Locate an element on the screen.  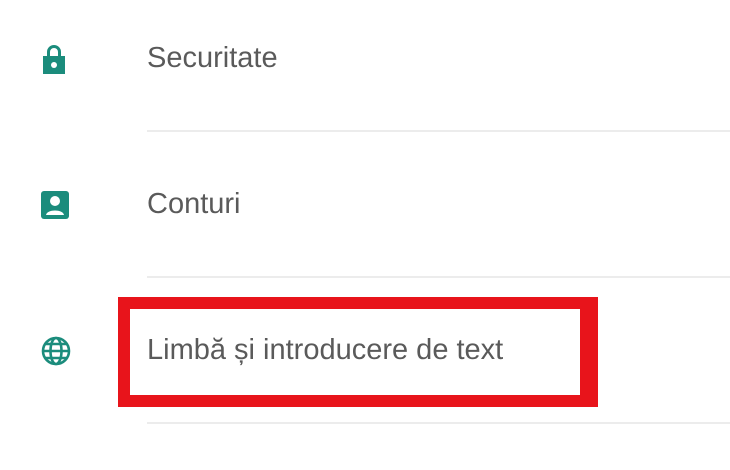
globe-icon is located at coordinates (56, 351).